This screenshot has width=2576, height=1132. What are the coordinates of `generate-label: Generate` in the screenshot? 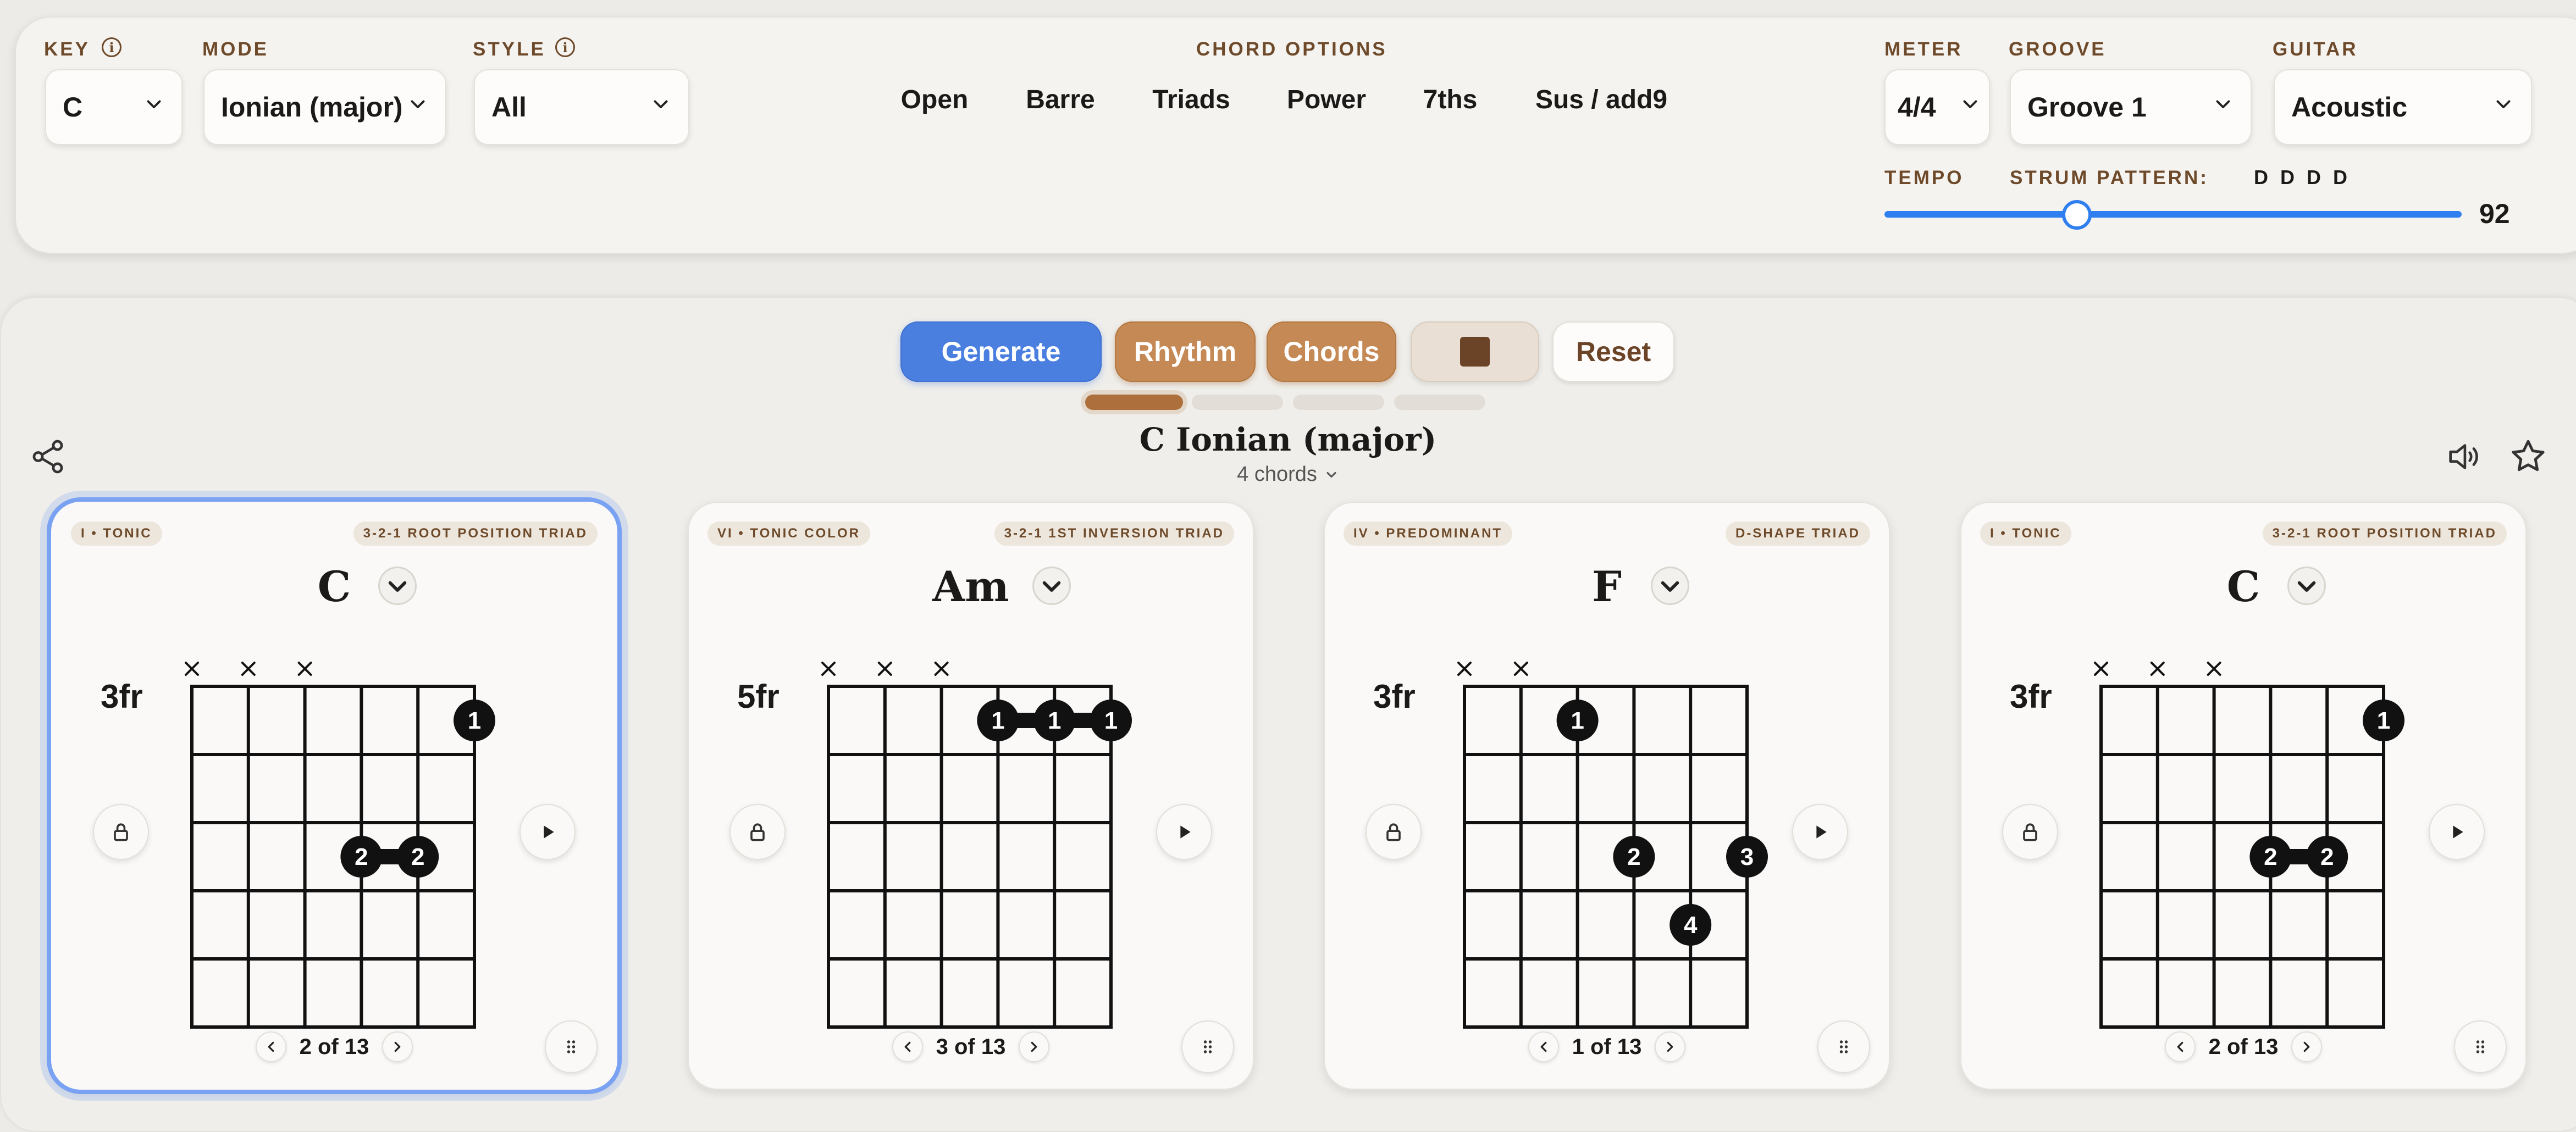 It's located at (1001, 351).